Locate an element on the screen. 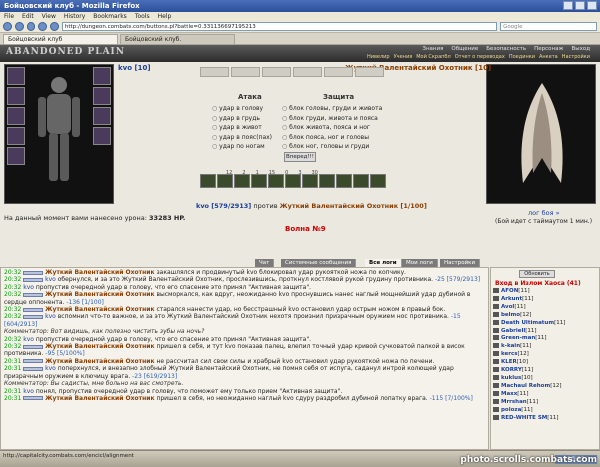 This screenshot has height=467, width=600. ring-slot is located at coordinates (102, 76).